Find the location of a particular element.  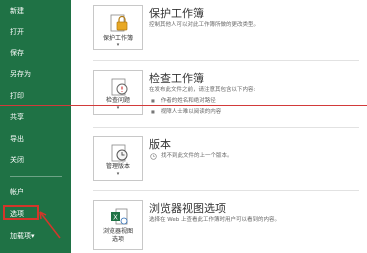

inspect-document-icon is located at coordinates (119, 87).